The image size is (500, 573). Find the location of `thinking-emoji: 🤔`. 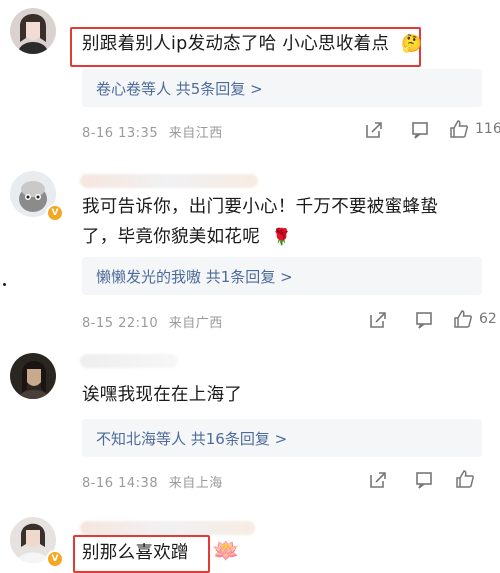

thinking-emoji: 🤔 is located at coordinates (412, 44).